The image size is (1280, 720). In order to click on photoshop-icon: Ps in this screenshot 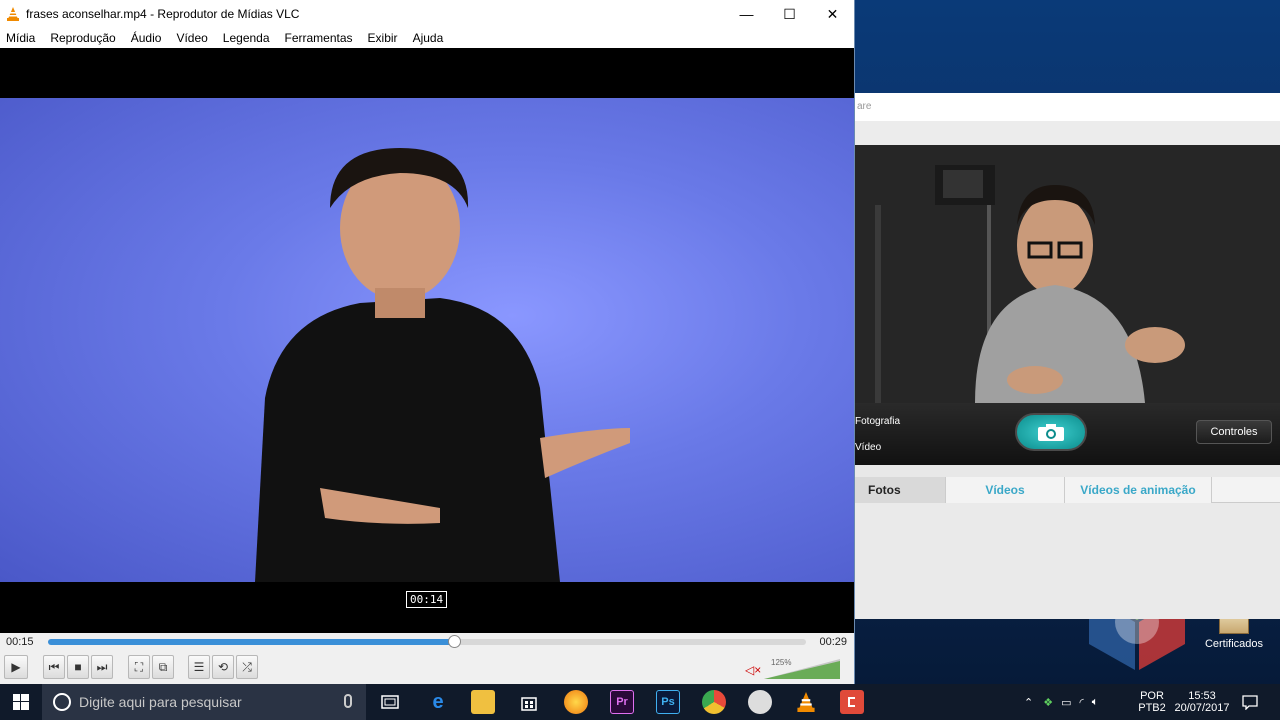, I will do `click(668, 702)`.